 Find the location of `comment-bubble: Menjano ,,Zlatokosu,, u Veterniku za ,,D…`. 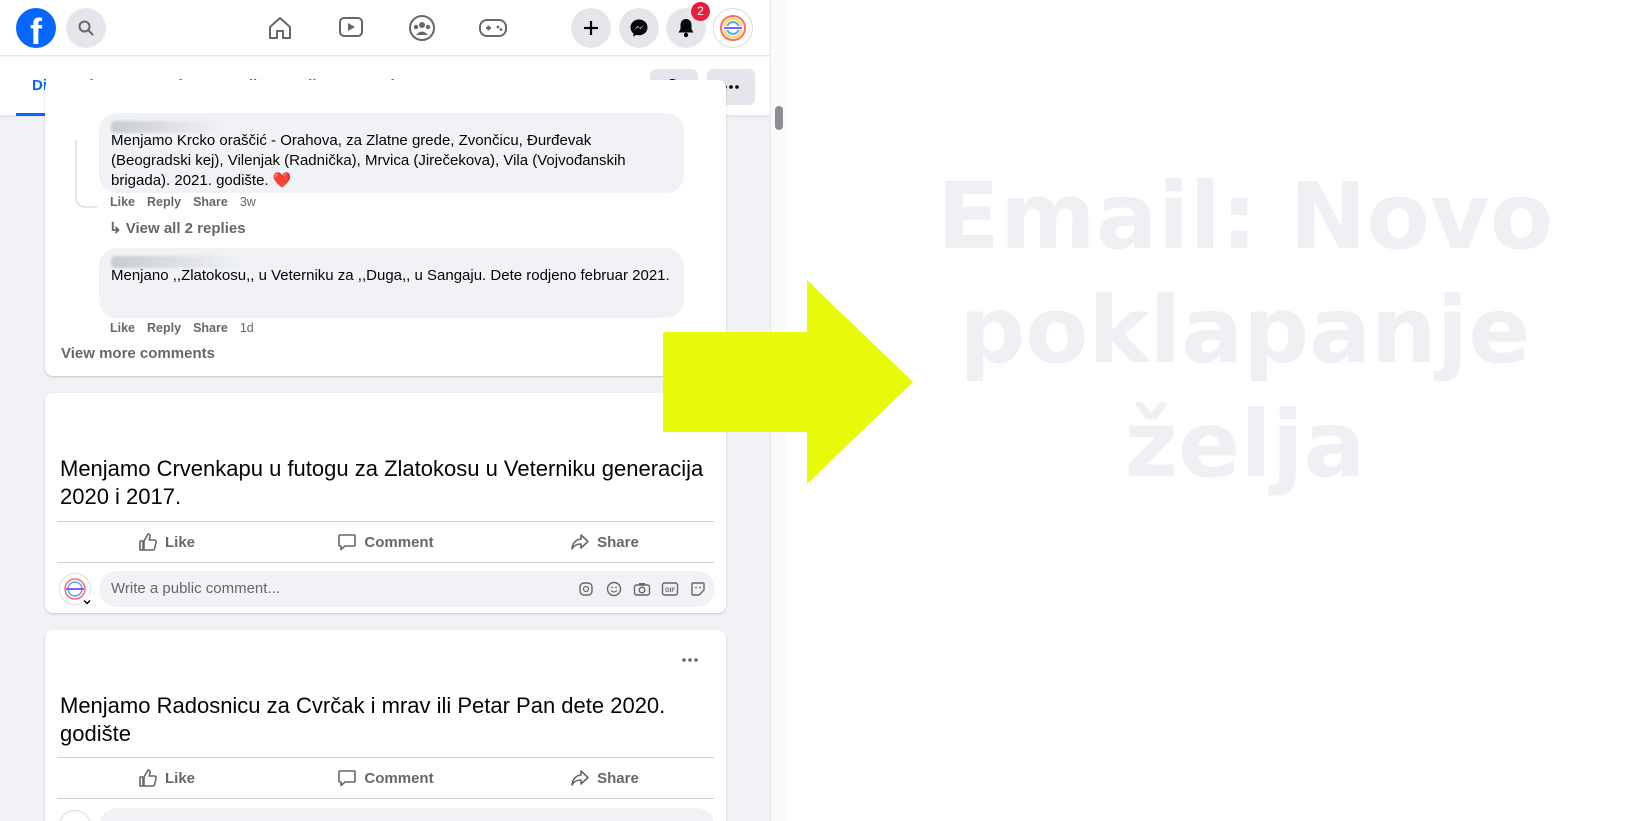

comment-bubble: Menjano ,,Zlatokosu,, u Veterniku za ,,D… is located at coordinates (391, 283).